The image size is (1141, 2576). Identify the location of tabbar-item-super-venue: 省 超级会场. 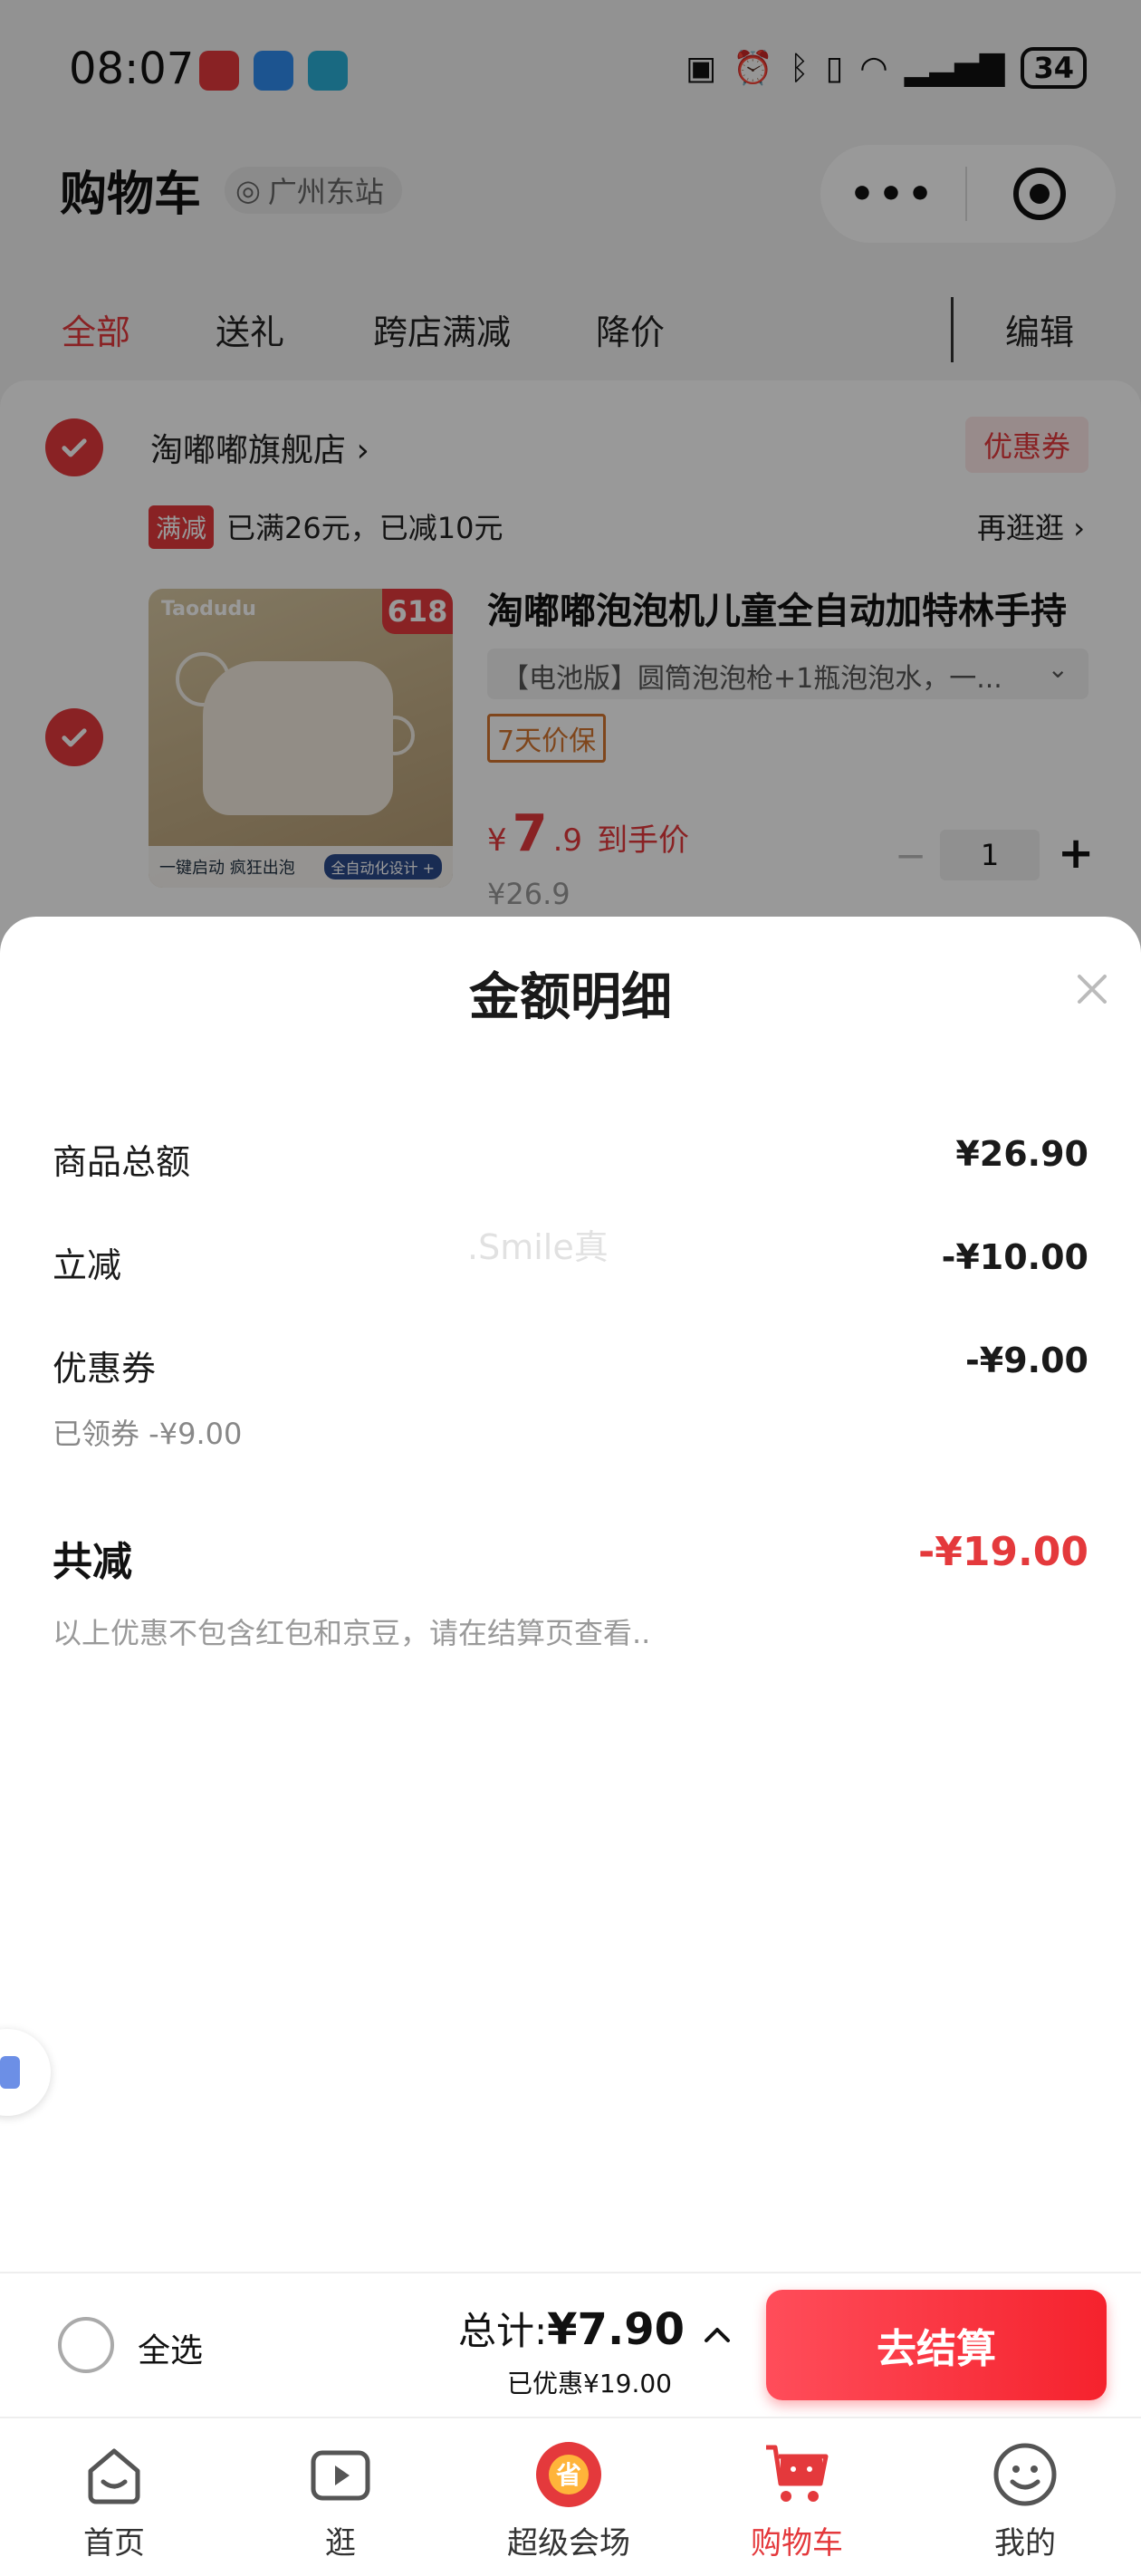
(568, 2500).